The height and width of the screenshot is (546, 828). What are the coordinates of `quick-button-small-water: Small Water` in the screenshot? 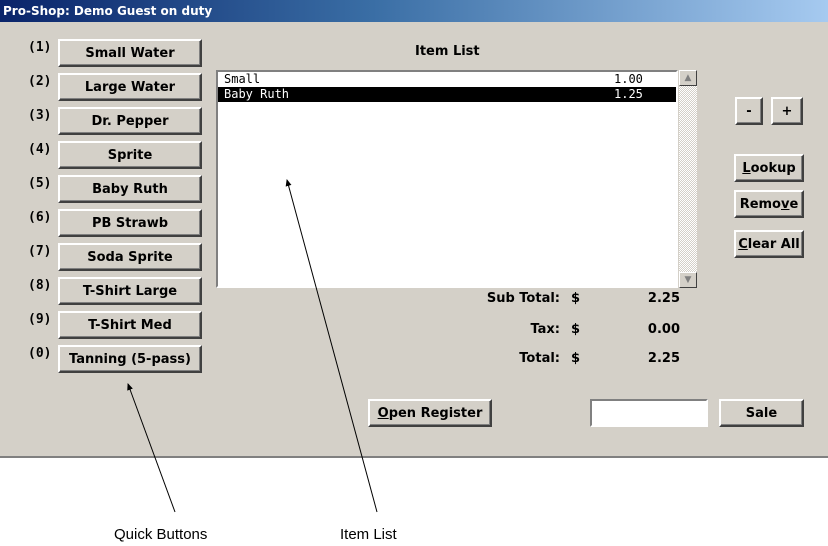 It's located at (130, 53).